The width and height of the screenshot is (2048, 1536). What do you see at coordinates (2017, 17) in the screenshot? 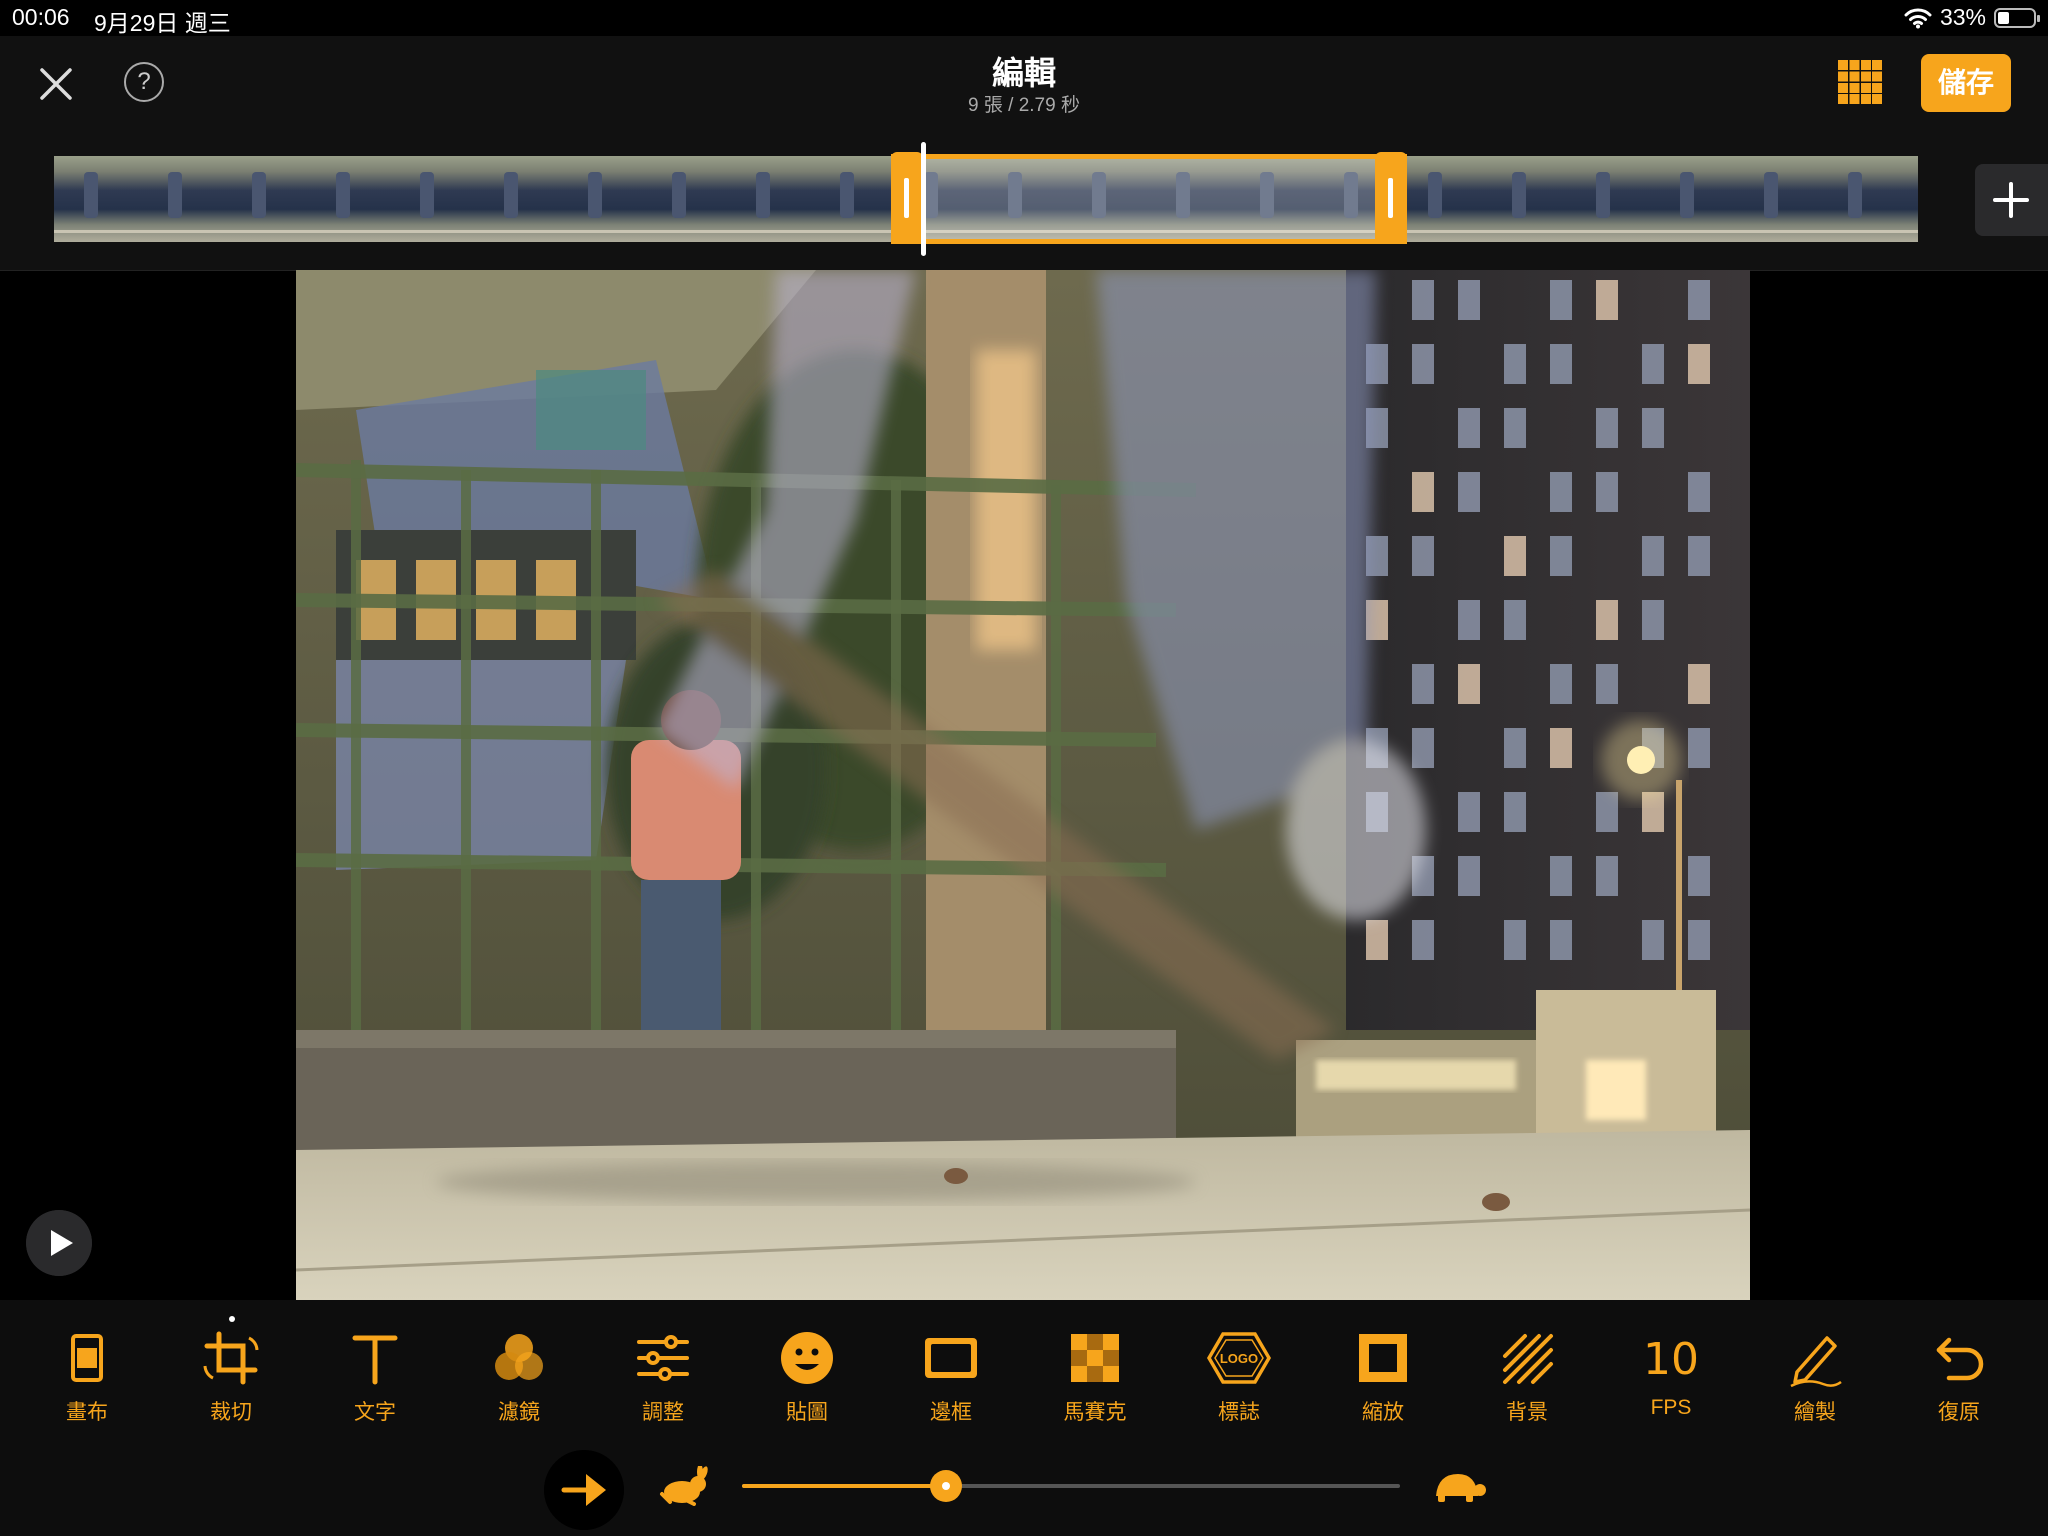
I see `battery-icon` at bounding box center [2017, 17].